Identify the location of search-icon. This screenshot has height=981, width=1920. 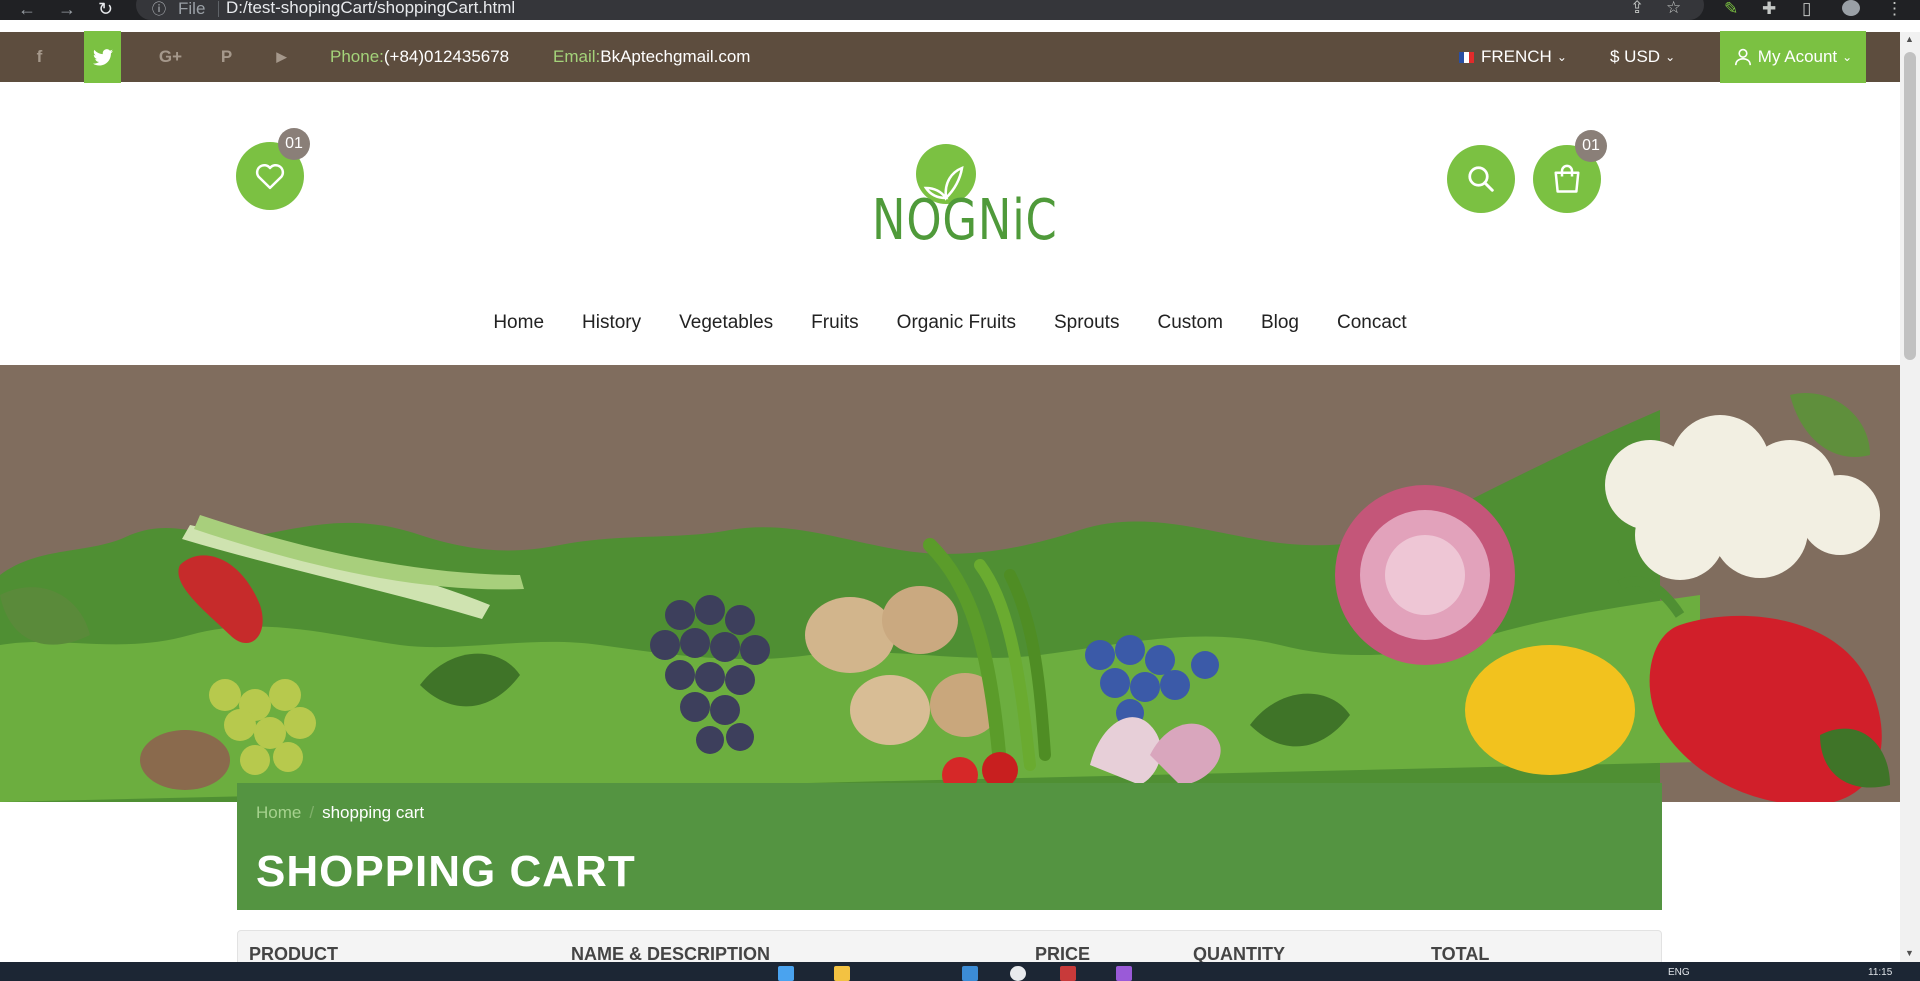
(1481, 179).